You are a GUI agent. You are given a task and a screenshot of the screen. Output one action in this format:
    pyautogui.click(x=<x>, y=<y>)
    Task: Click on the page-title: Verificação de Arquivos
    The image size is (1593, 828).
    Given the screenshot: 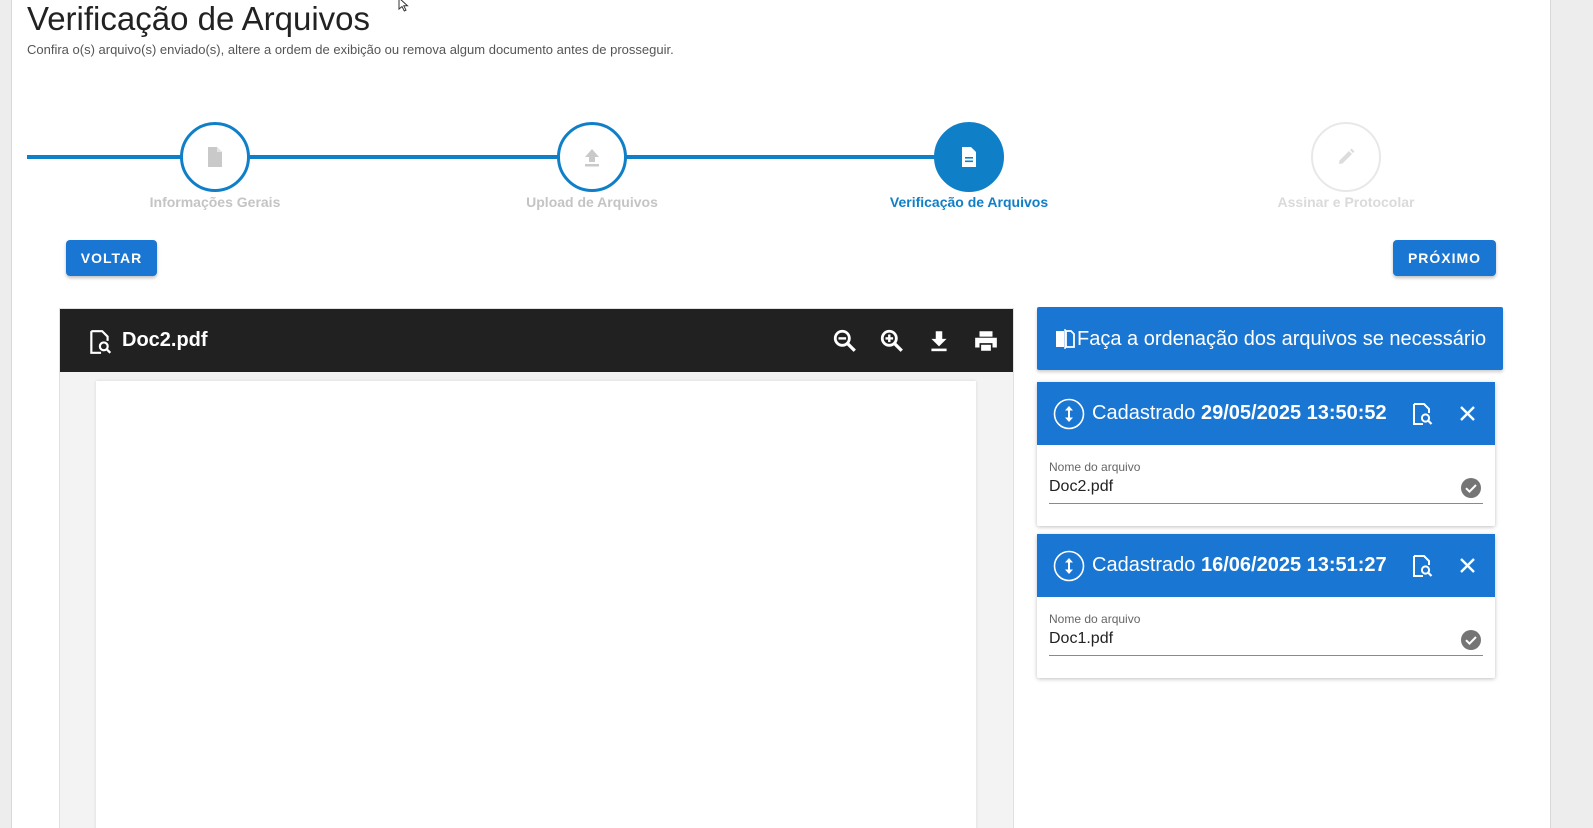 What is the action you would take?
    pyautogui.click(x=199, y=18)
    